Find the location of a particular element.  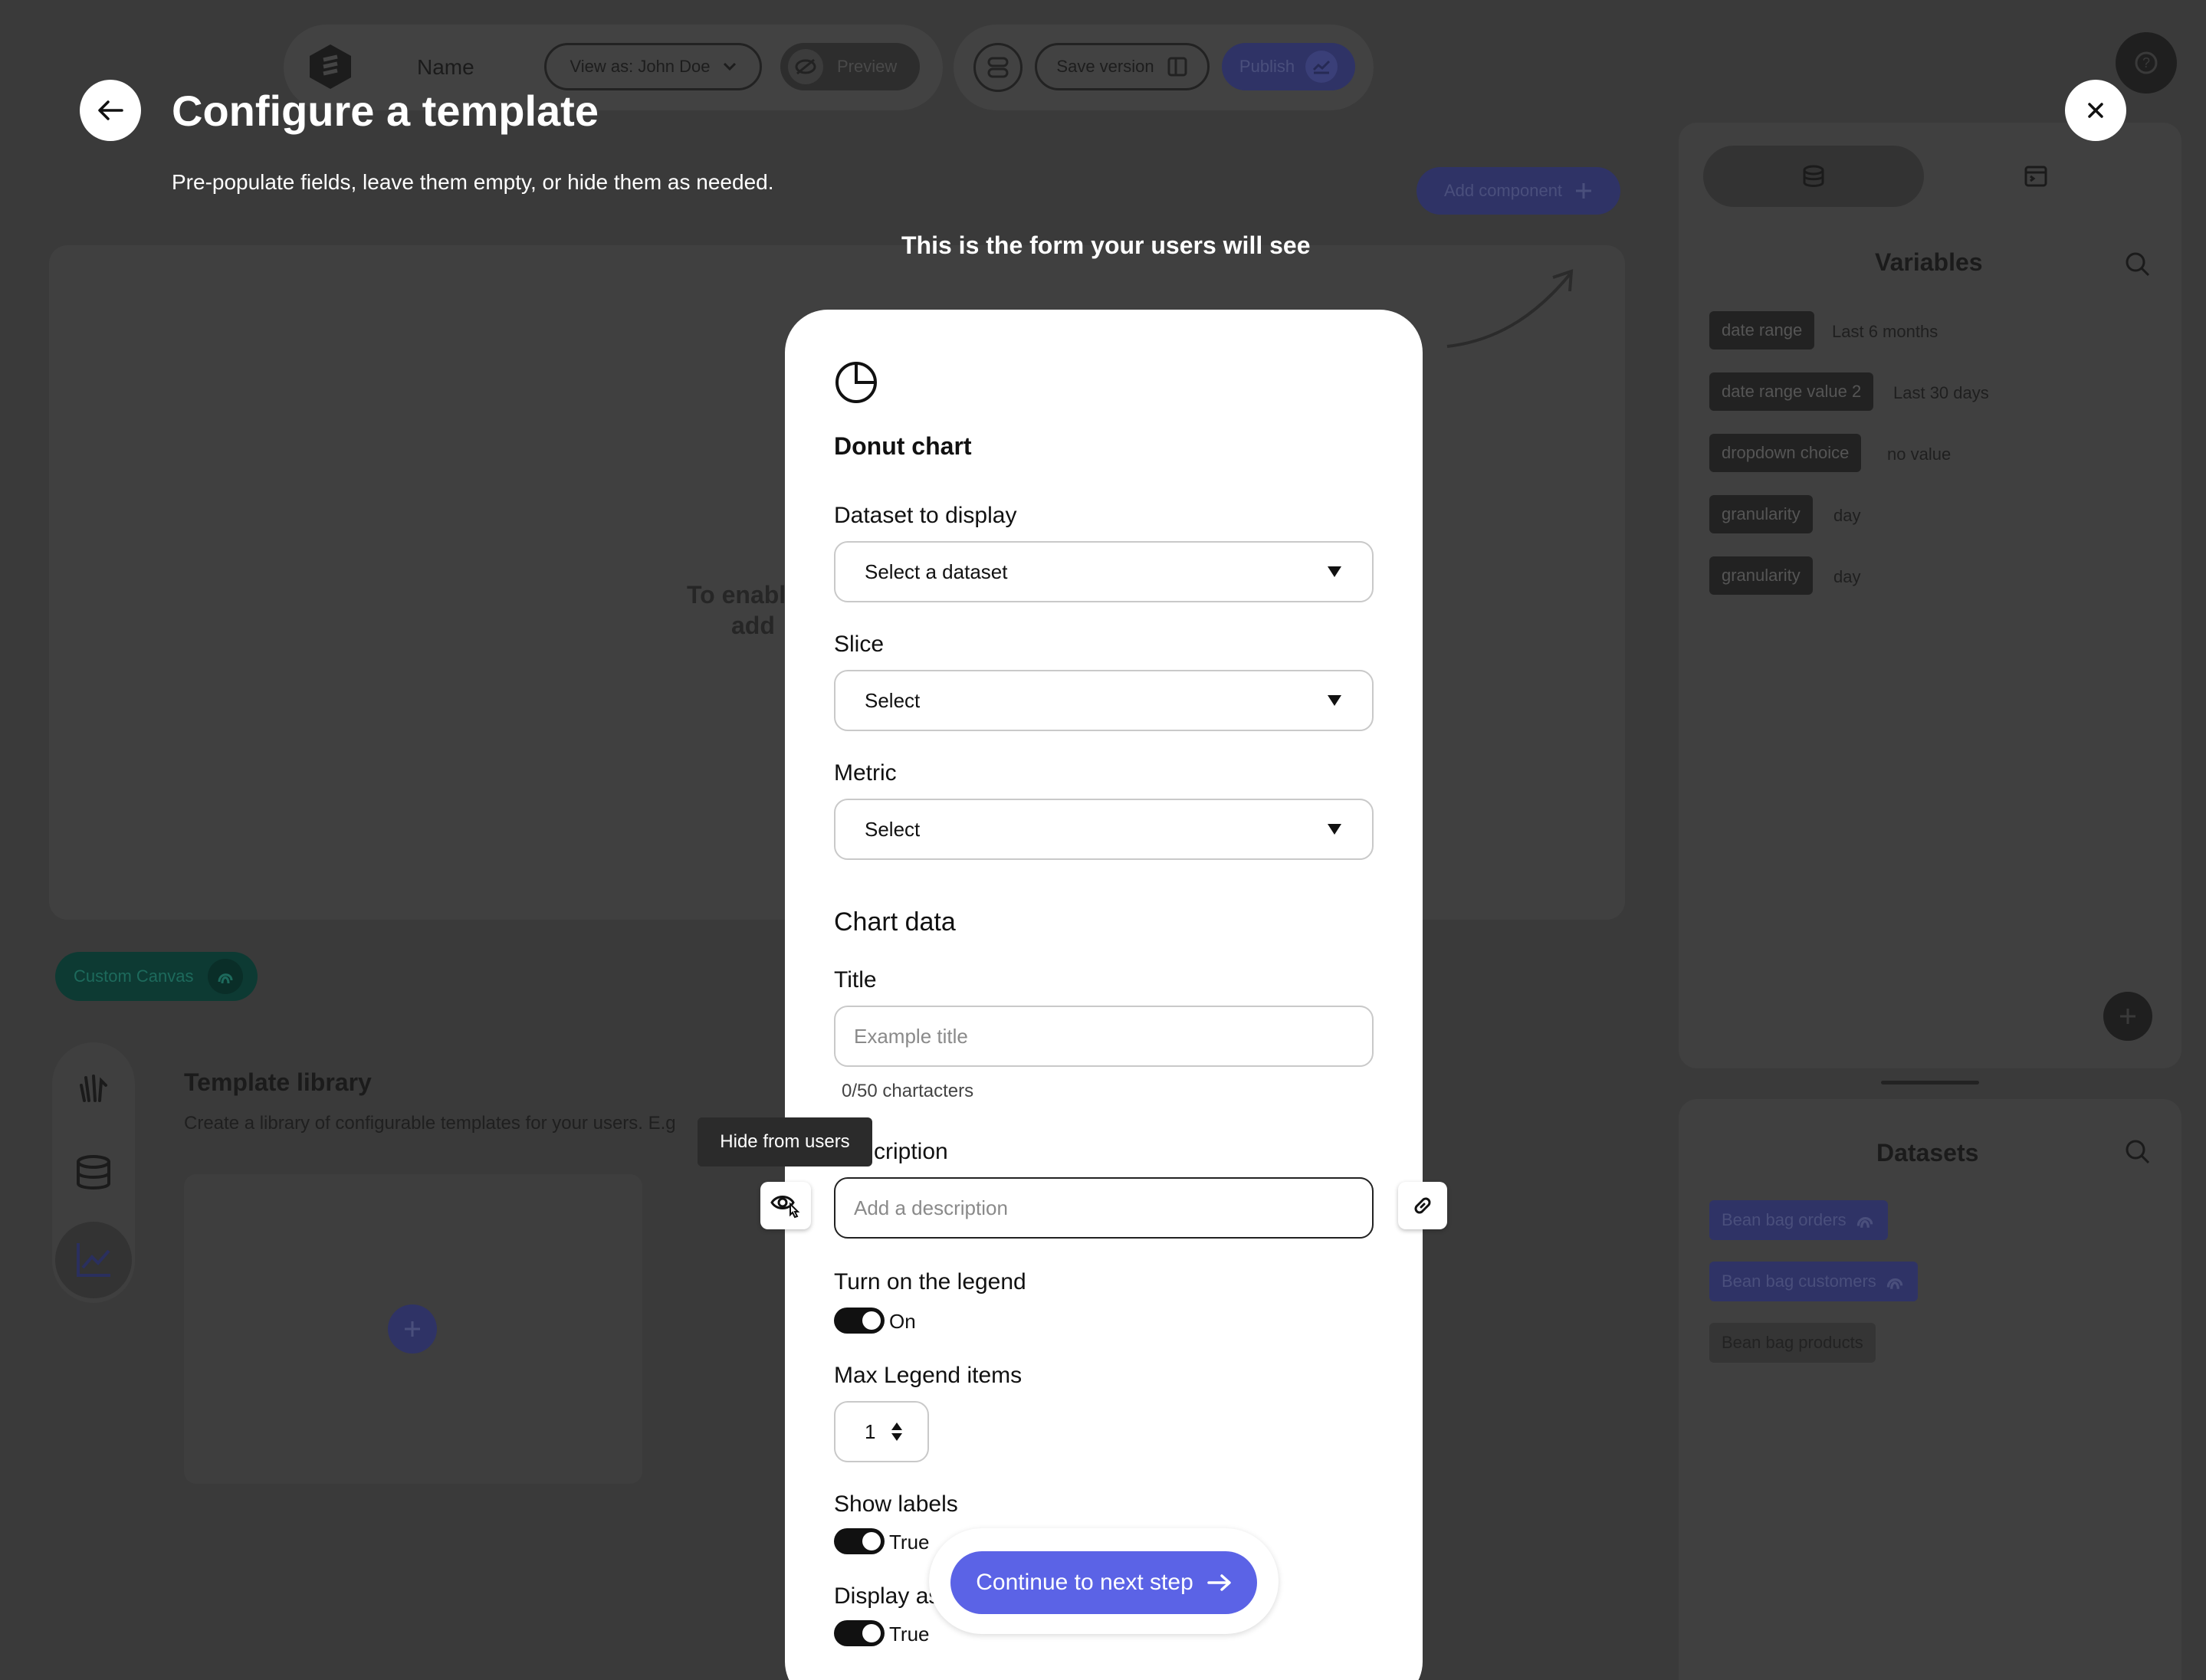

help-icon: ? is located at coordinates (2146, 63).